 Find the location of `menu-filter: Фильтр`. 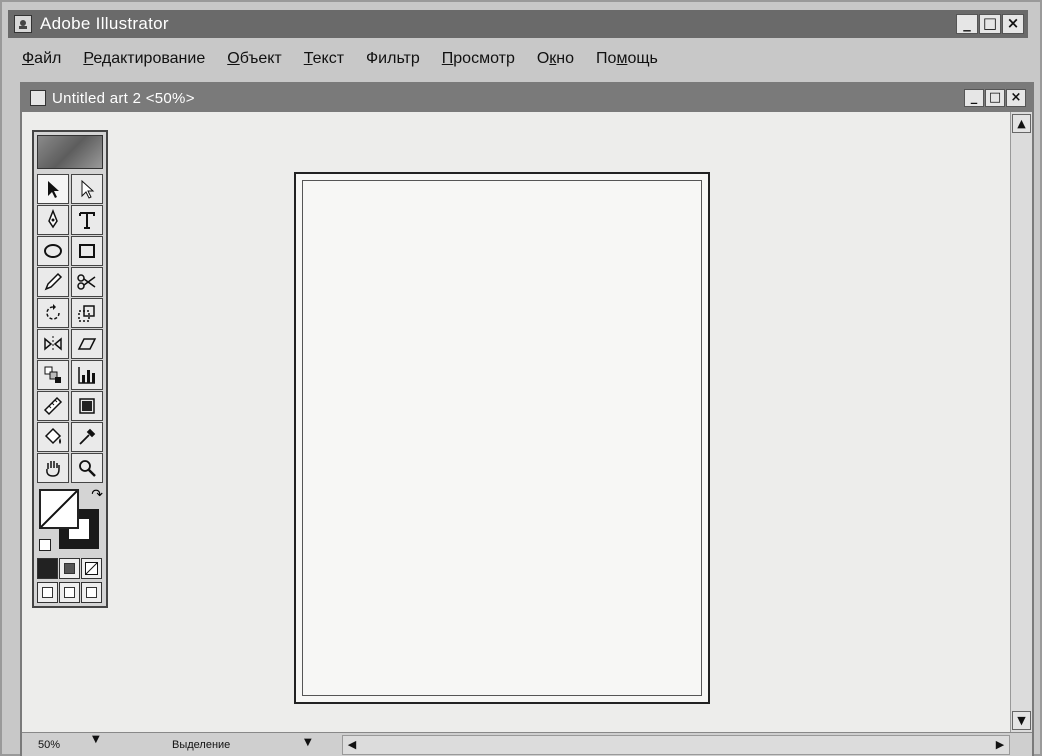

menu-filter: Фильтр is located at coordinates (393, 59).